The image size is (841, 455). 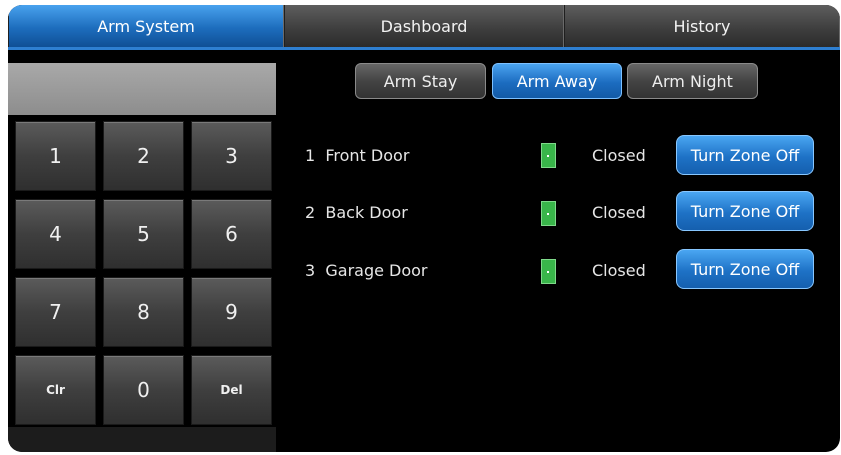 I want to click on key-delete: Del, so click(x=231, y=390).